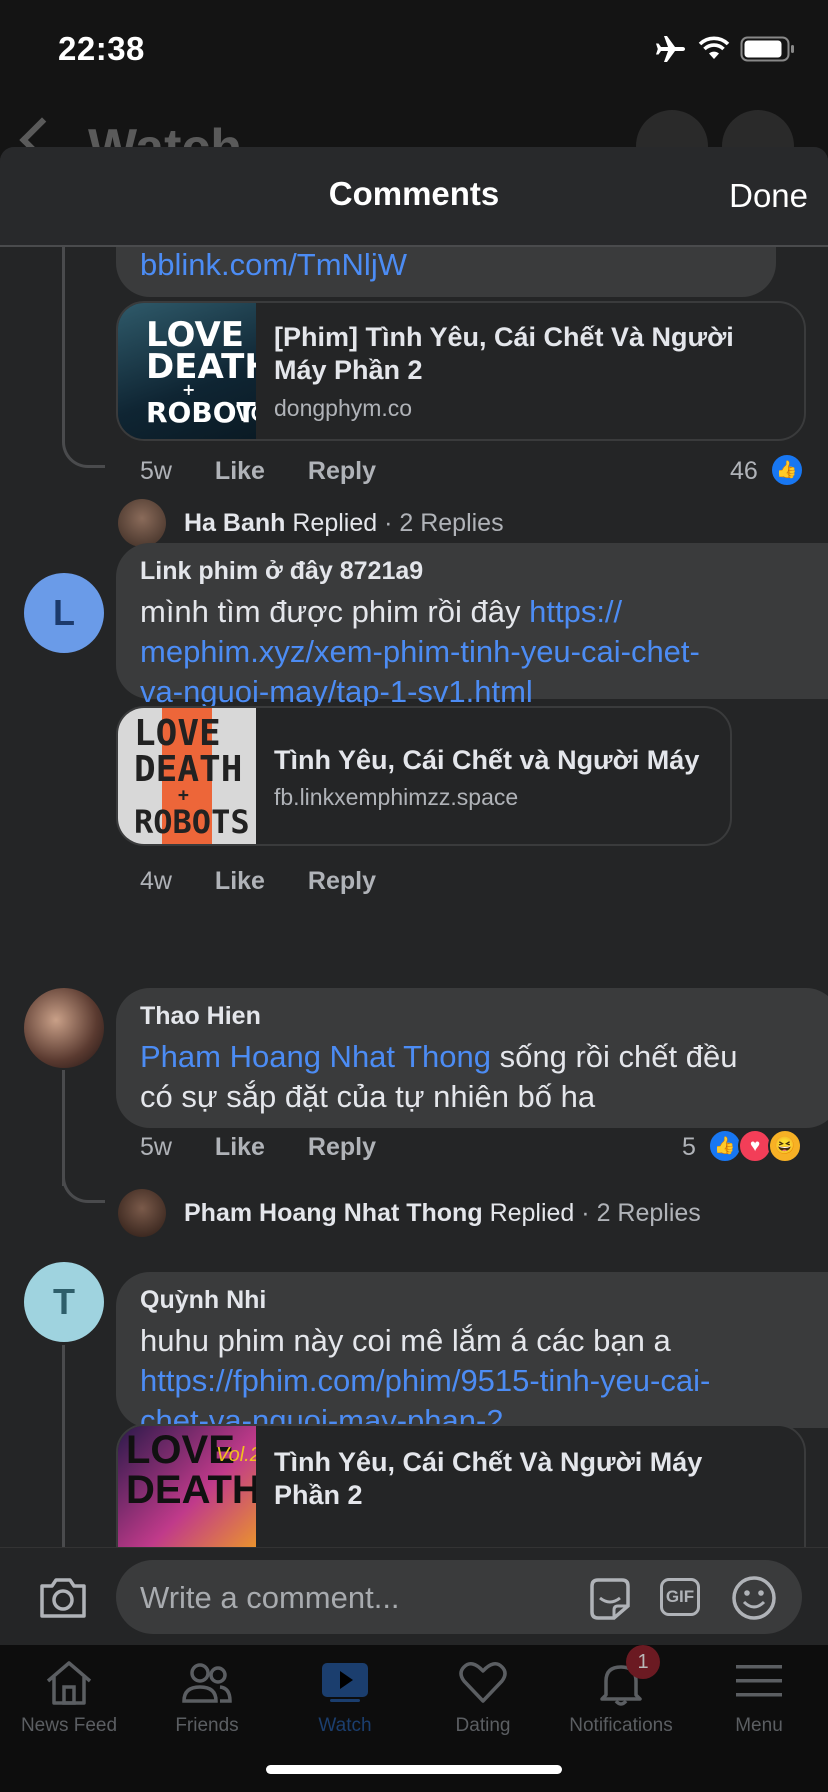 The height and width of the screenshot is (1792, 828). Describe the element at coordinates (273, 264) in the screenshot. I see `comment-link: bblink.com/TmNljW` at that location.